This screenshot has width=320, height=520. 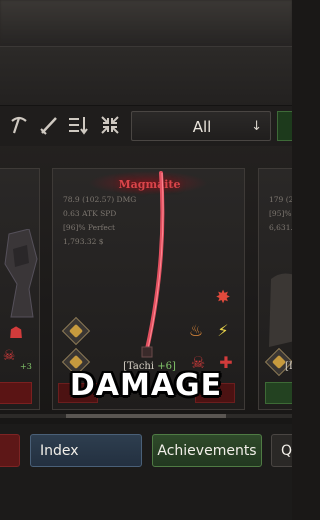 What do you see at coordinates (100, 199) in the screenshot?
I see `stat-damage: 78.9 (102.57) DMG` at bounding box center [100, 199].